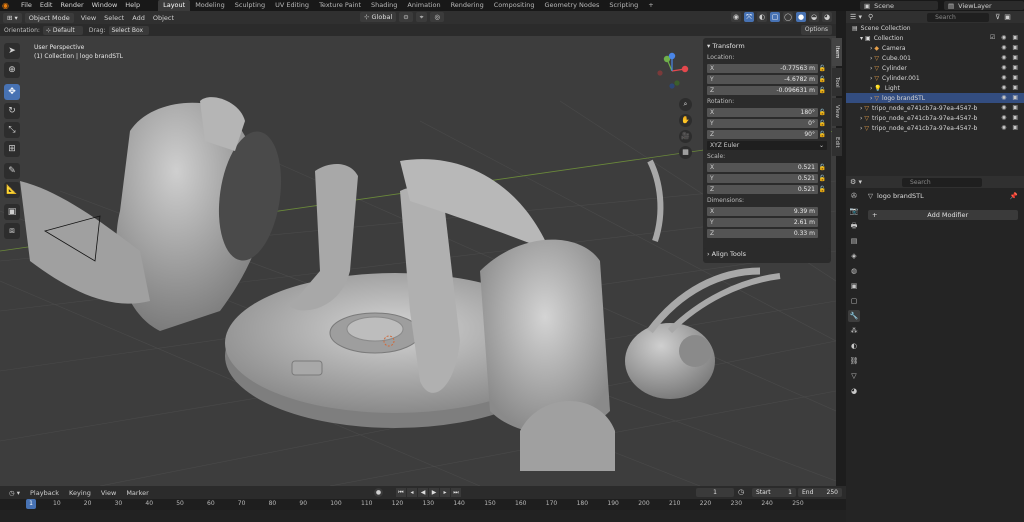  What do you see at coordinates (8, 5) in the screenshot?
I see `blender-logo-icon: ◉` at bounding box center [8, 5].